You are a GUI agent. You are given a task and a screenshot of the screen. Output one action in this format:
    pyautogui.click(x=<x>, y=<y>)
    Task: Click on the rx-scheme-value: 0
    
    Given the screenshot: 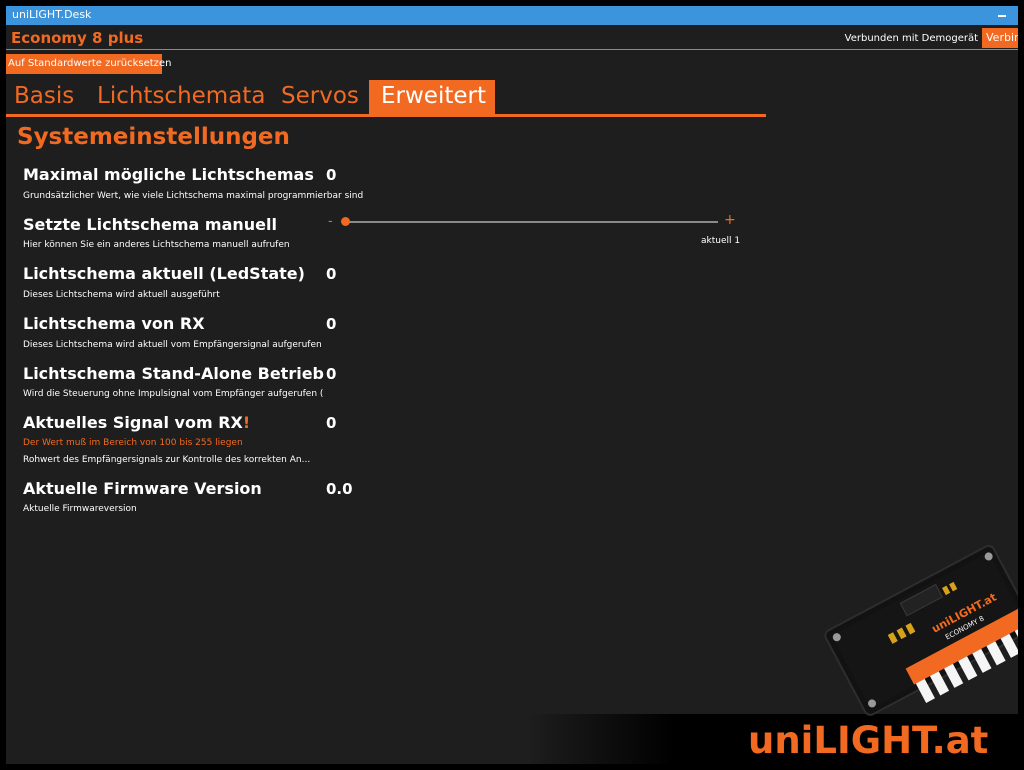 What is the action you would take?
    pyautogui.click(x=331, y=324)
    